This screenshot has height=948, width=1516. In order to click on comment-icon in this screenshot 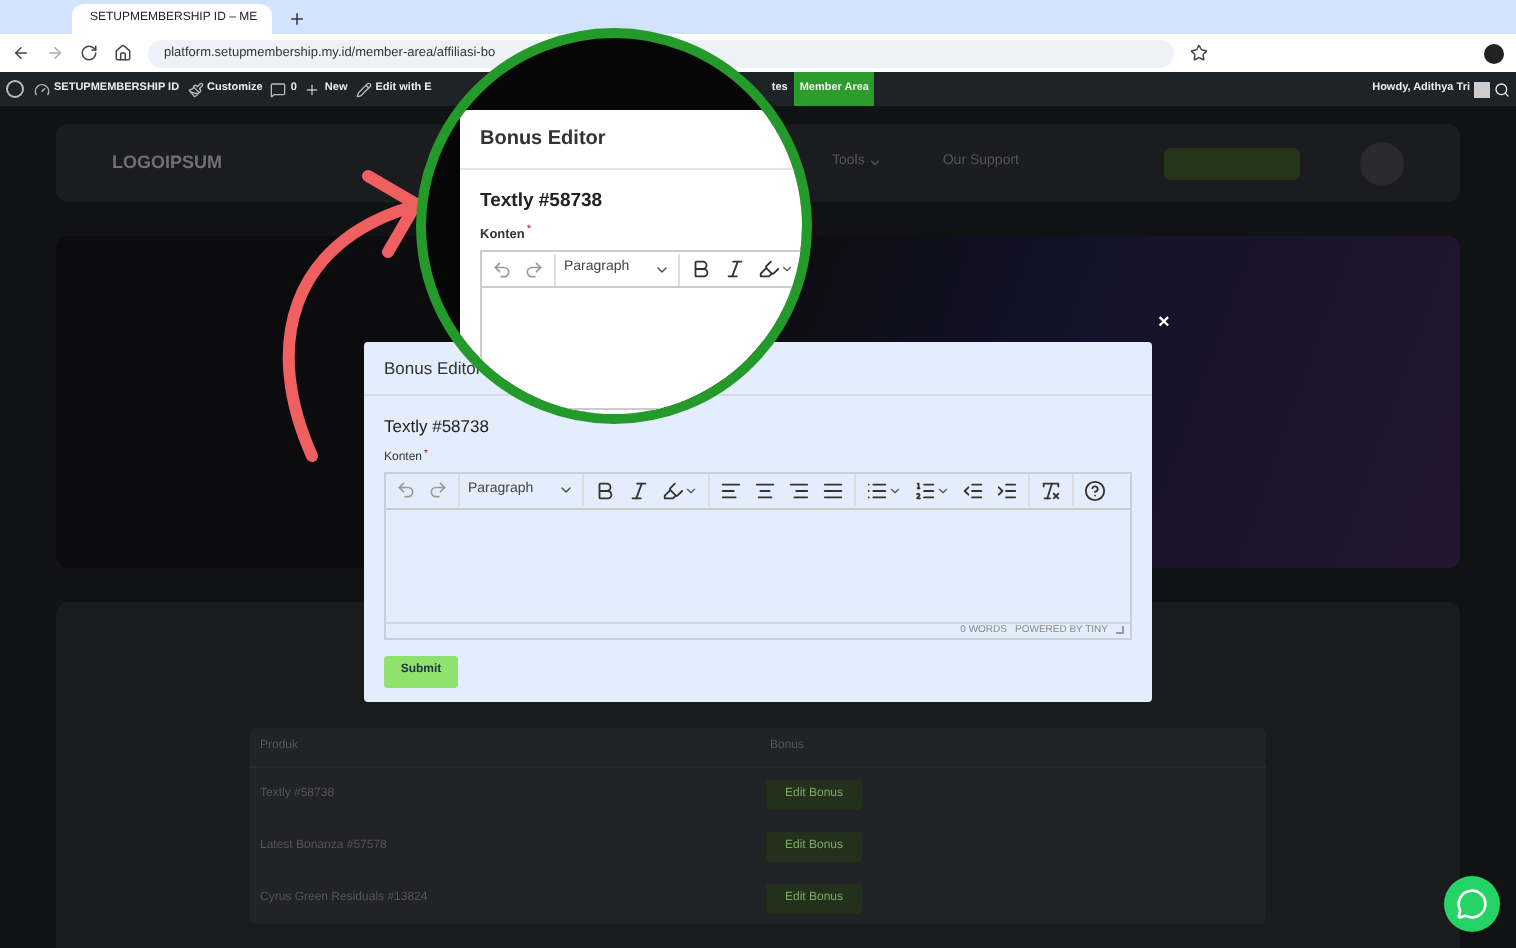, I will do `click(278, 89)`.